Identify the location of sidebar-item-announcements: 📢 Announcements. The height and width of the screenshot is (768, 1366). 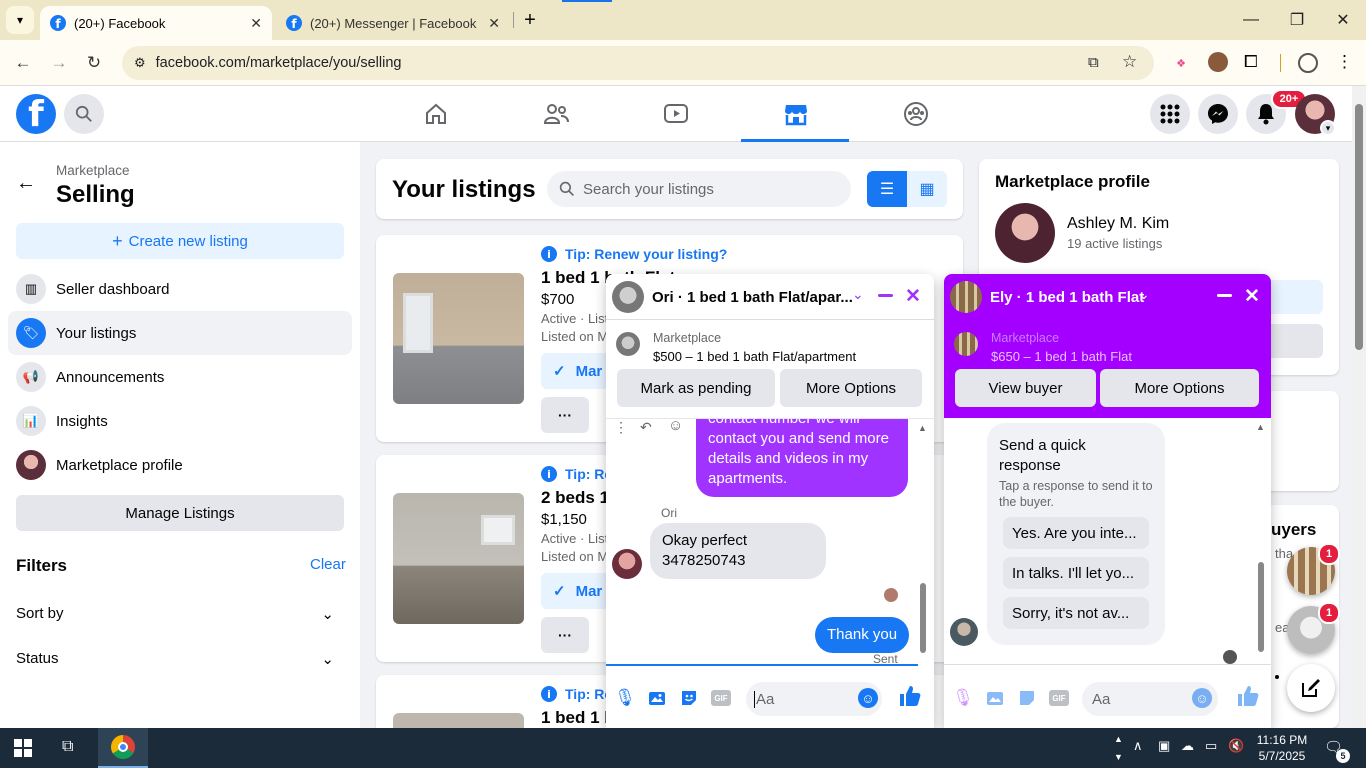
(180, 377).